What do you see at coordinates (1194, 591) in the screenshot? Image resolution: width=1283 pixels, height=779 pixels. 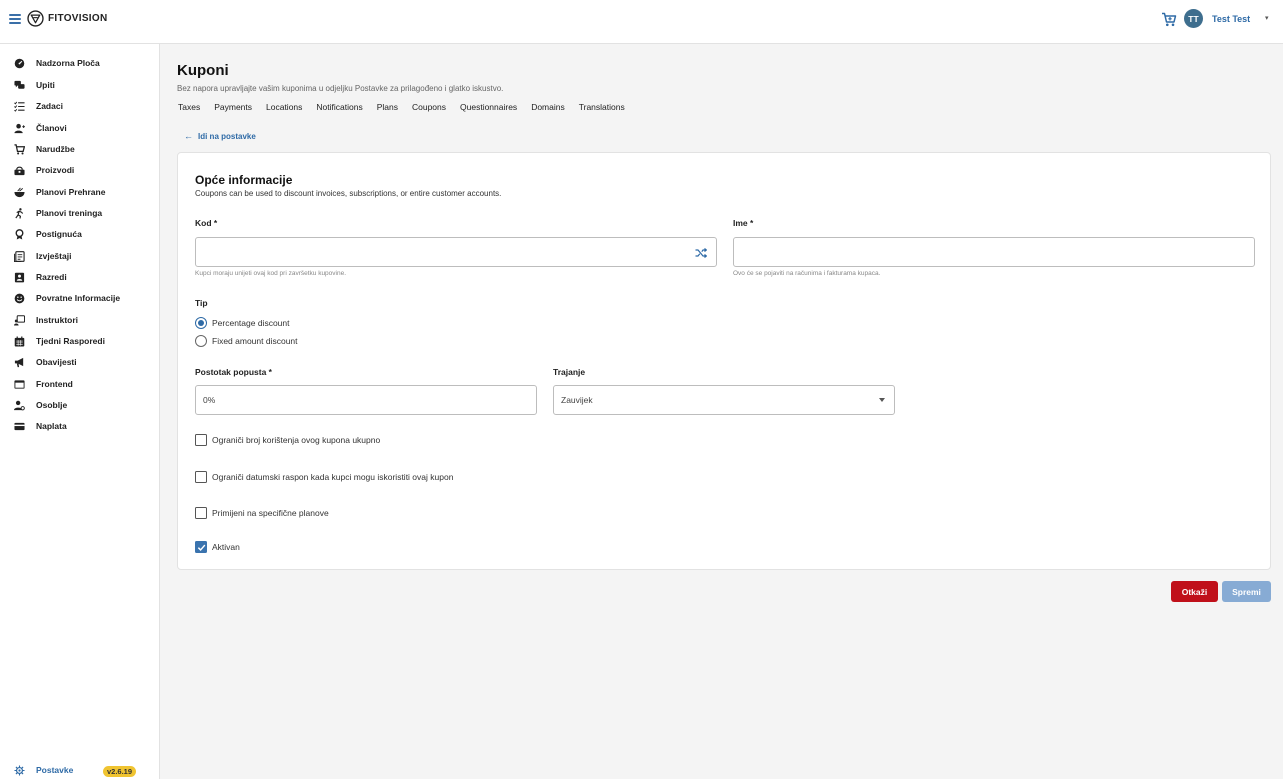 I see `cancel-button: Otkaži` at bounding box center [1194, 591].